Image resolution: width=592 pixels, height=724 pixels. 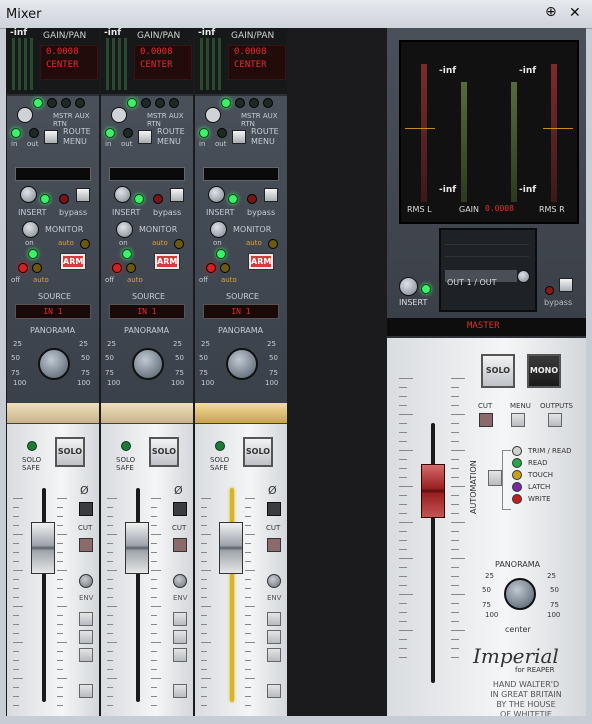 I want to click on master-mono-label: MONO, so click(x=544, y=370).